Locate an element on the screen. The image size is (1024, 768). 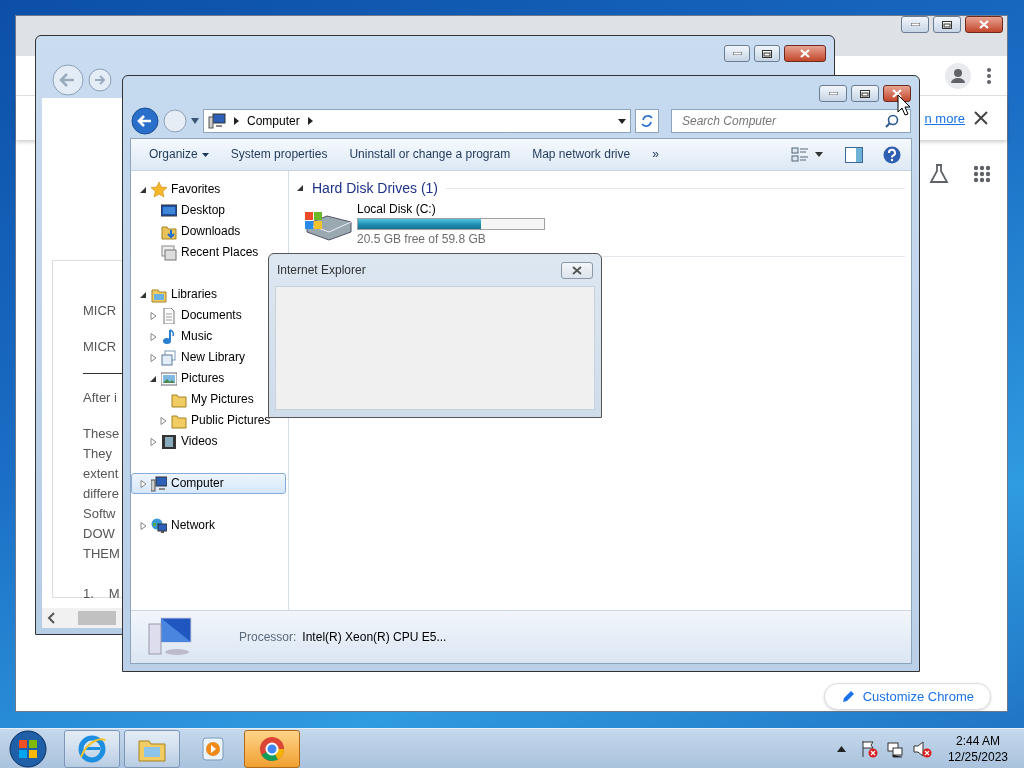
chrome-icon is located at coordinates (272, 748).